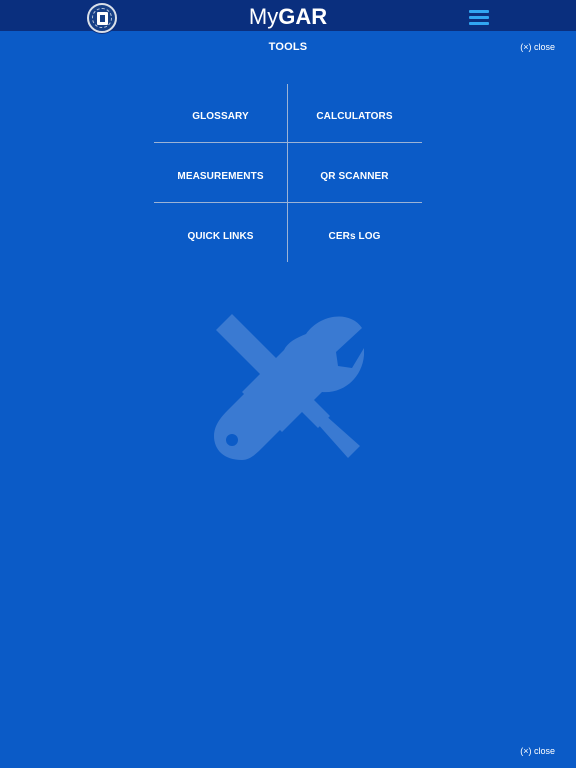 This screenshot has height=768, width=576. What do you see at coordinates (288, 47) in the screenshot?
I see `page-title: TOOLS` at bounding box center [288, 47].